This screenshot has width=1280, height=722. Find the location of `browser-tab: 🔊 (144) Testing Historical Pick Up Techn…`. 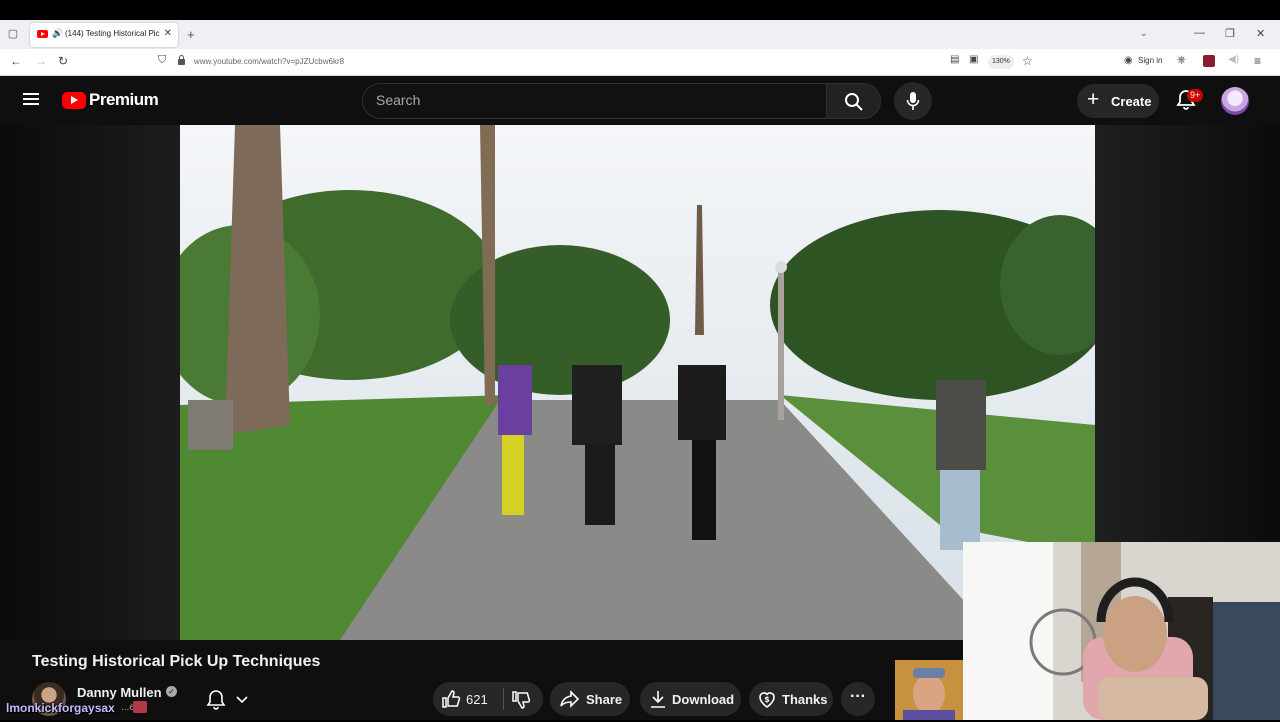

browser-tab: 🔊 (144) Testing Historical Pick Up Techn… is located at coordinates (104, 35).